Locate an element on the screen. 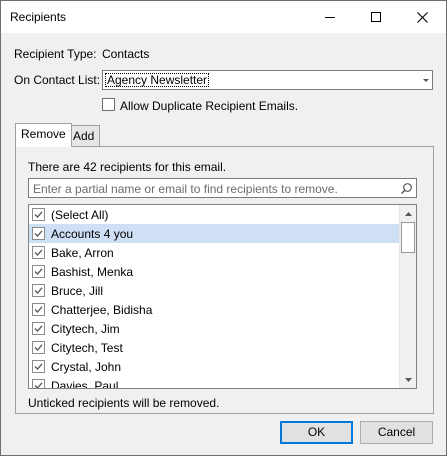  cancel-button-label: Cancel is located at coordinates (396, 432).